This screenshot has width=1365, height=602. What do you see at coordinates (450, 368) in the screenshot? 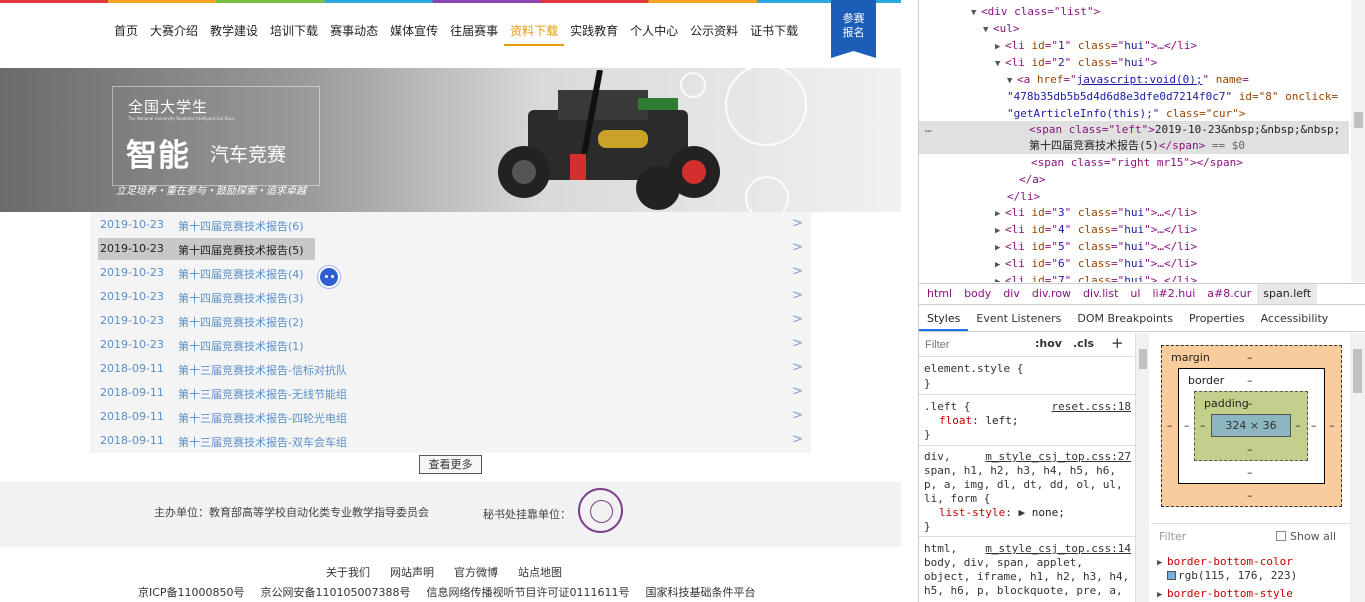
I see `list-item: 2018-09-11 第十三届竞赛技术报告-信标对抗队 >` at bounding box center [450, 368].